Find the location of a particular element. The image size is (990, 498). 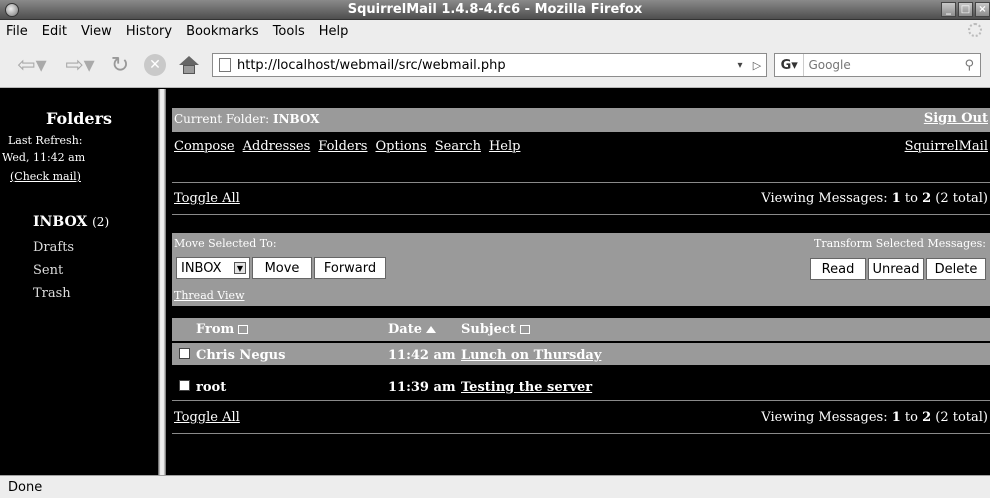

from-column-header: From is located at coordinates (222, 329).